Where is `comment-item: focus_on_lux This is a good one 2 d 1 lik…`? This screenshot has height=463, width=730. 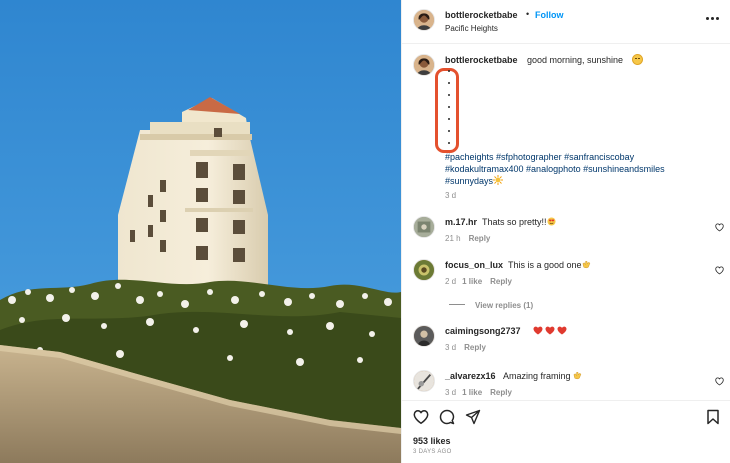 comment-item: focus_on_lux This is a good one 2 d 1 lik… is located at coordinates (566, 279).